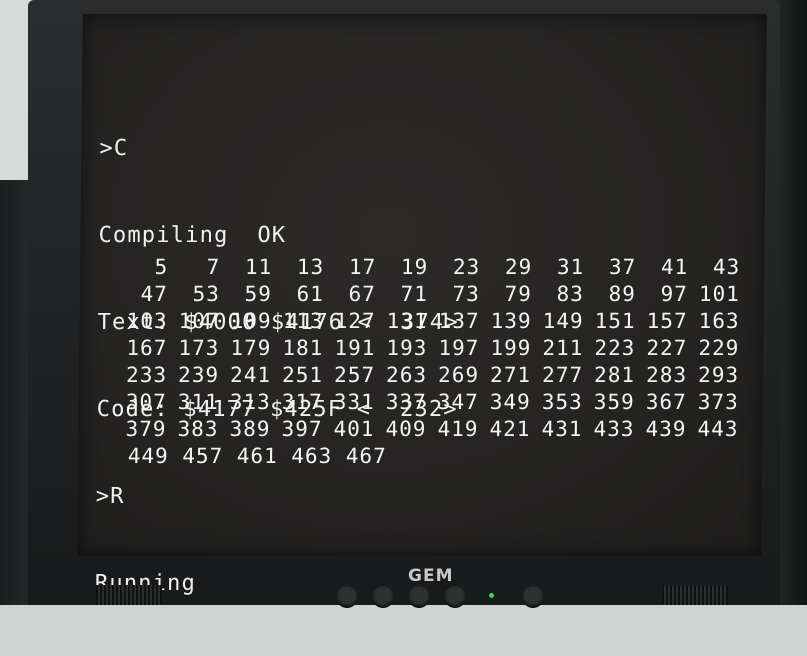 This screenshot has width=807, height=656. What do you see at coordinates (147, 348) in the screenshot?
I see `prime-value: 167` at bounding box center [147, 348].